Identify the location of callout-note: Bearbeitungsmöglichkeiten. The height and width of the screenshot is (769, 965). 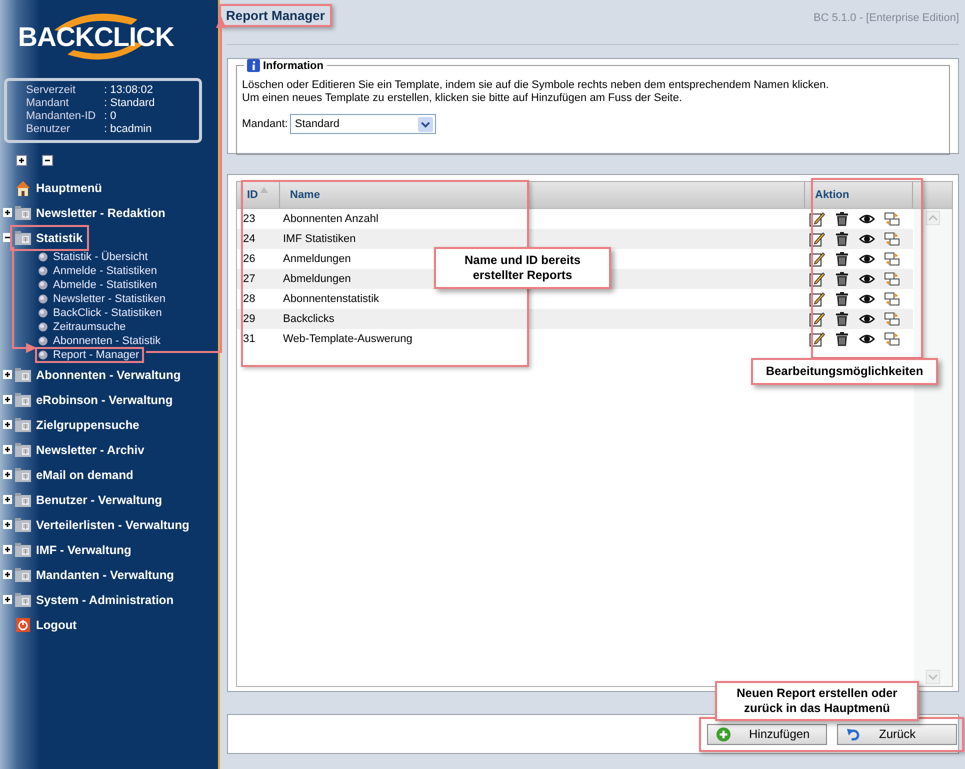
(844, 371).